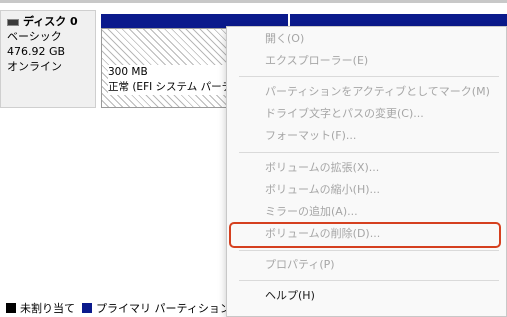 This screenshot has height=317, width=507. What do you see at coordinates (290, 296) in the screenshot?
I see `menu-item-help: ヘルプ(H)` at bounding box center [290, 296].